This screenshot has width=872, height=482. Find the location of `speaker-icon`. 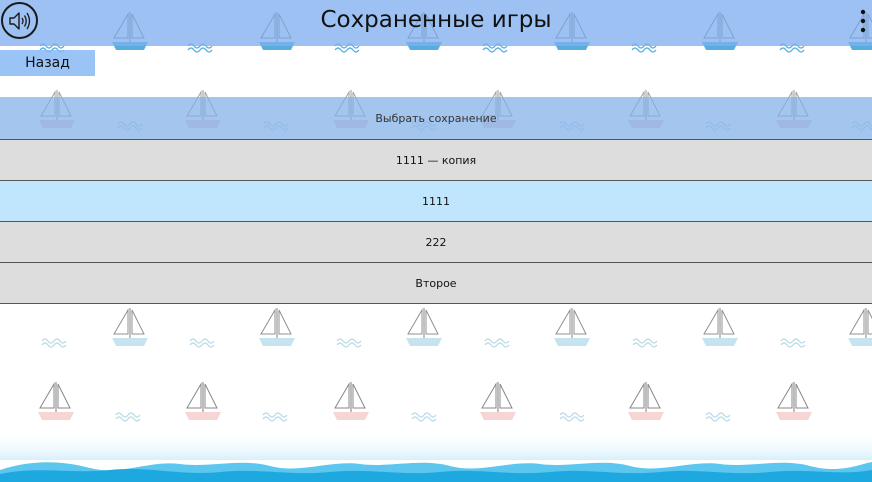

speaker-icon is located at coordinates (19, 20).